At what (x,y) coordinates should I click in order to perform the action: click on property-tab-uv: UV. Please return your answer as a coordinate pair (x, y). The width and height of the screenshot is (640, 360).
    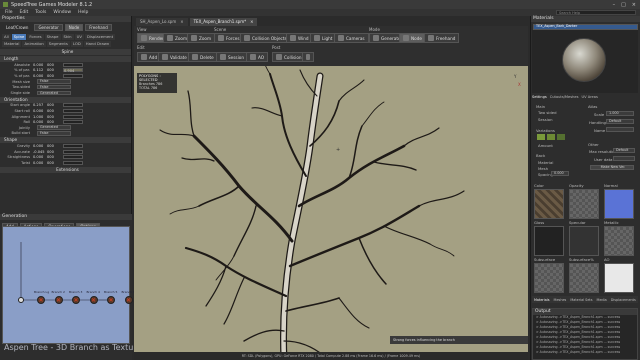
    Looking at the image, I should click on (79, 37).